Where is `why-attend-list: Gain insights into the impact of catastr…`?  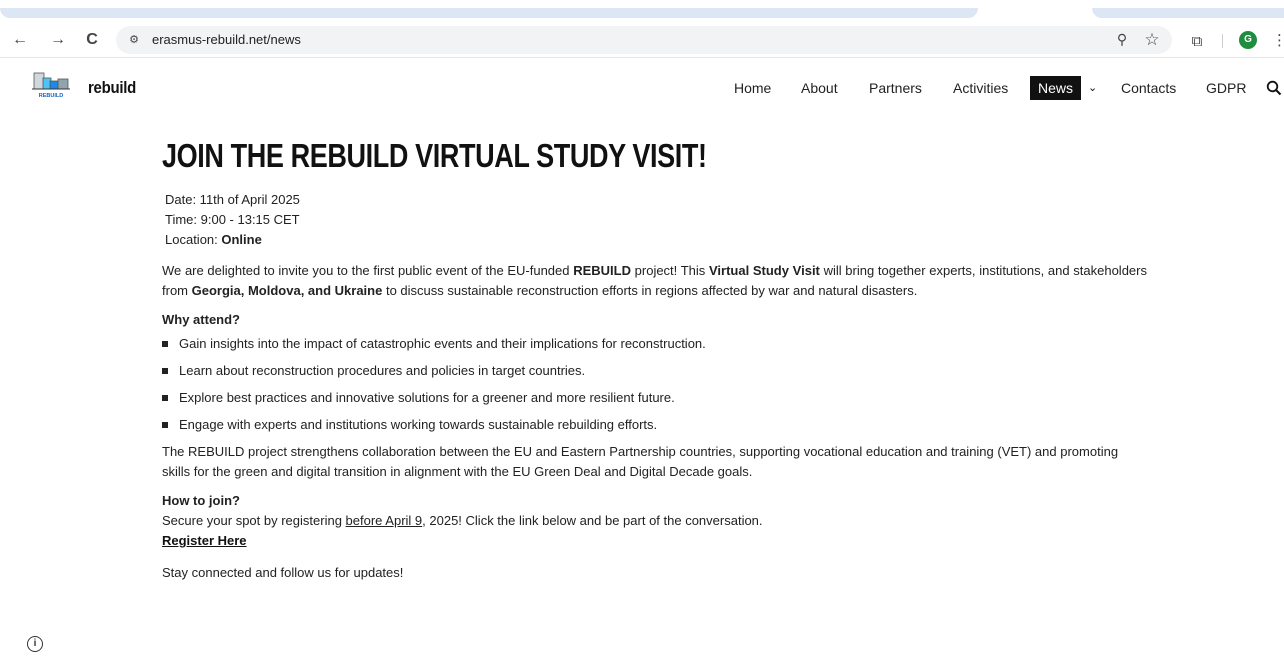
why-attend-list: Gain insights into the impact of catastr… is located at coordinates (654, 388).